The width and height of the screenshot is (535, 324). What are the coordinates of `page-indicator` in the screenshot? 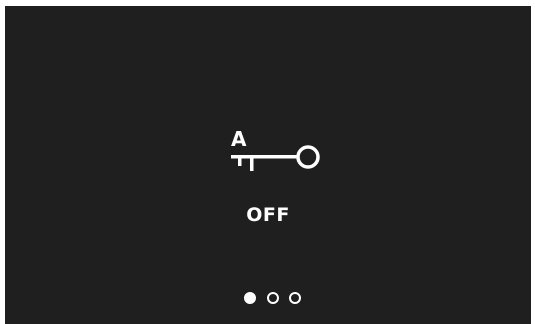 It's located at (275, 300).